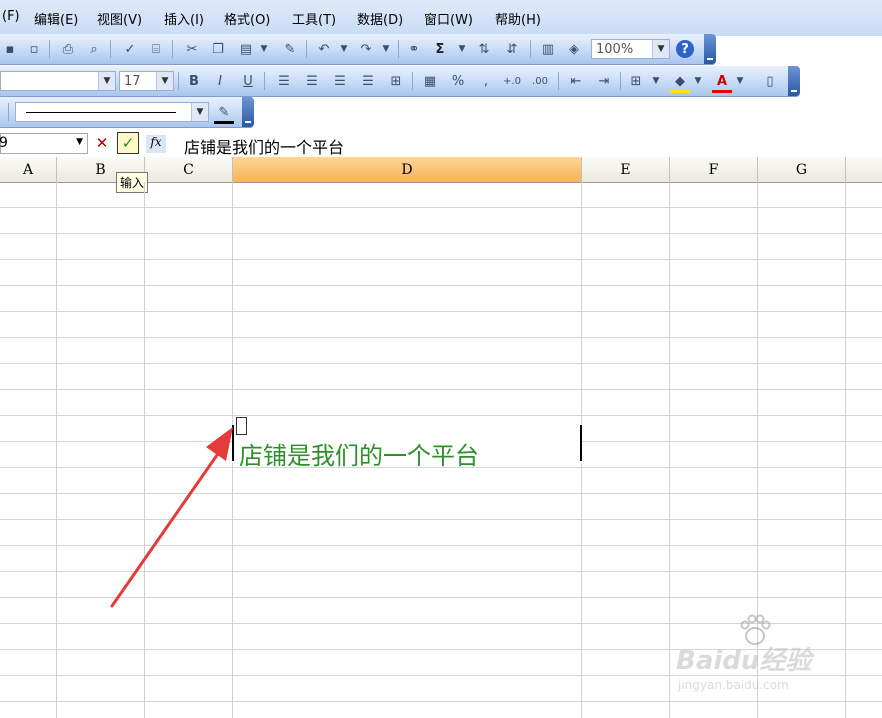  I want to click on arrow-shaft, so click(168, 525).